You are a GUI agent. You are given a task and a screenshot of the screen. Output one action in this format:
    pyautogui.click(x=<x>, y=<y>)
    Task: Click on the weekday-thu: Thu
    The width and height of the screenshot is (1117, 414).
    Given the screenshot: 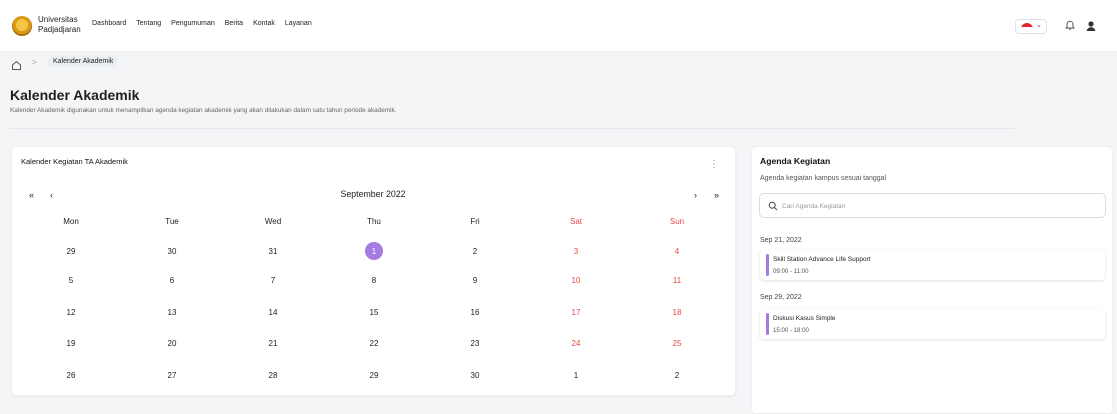 What is the action you would take?
    pyautogui.click(x=374, y=221)
    